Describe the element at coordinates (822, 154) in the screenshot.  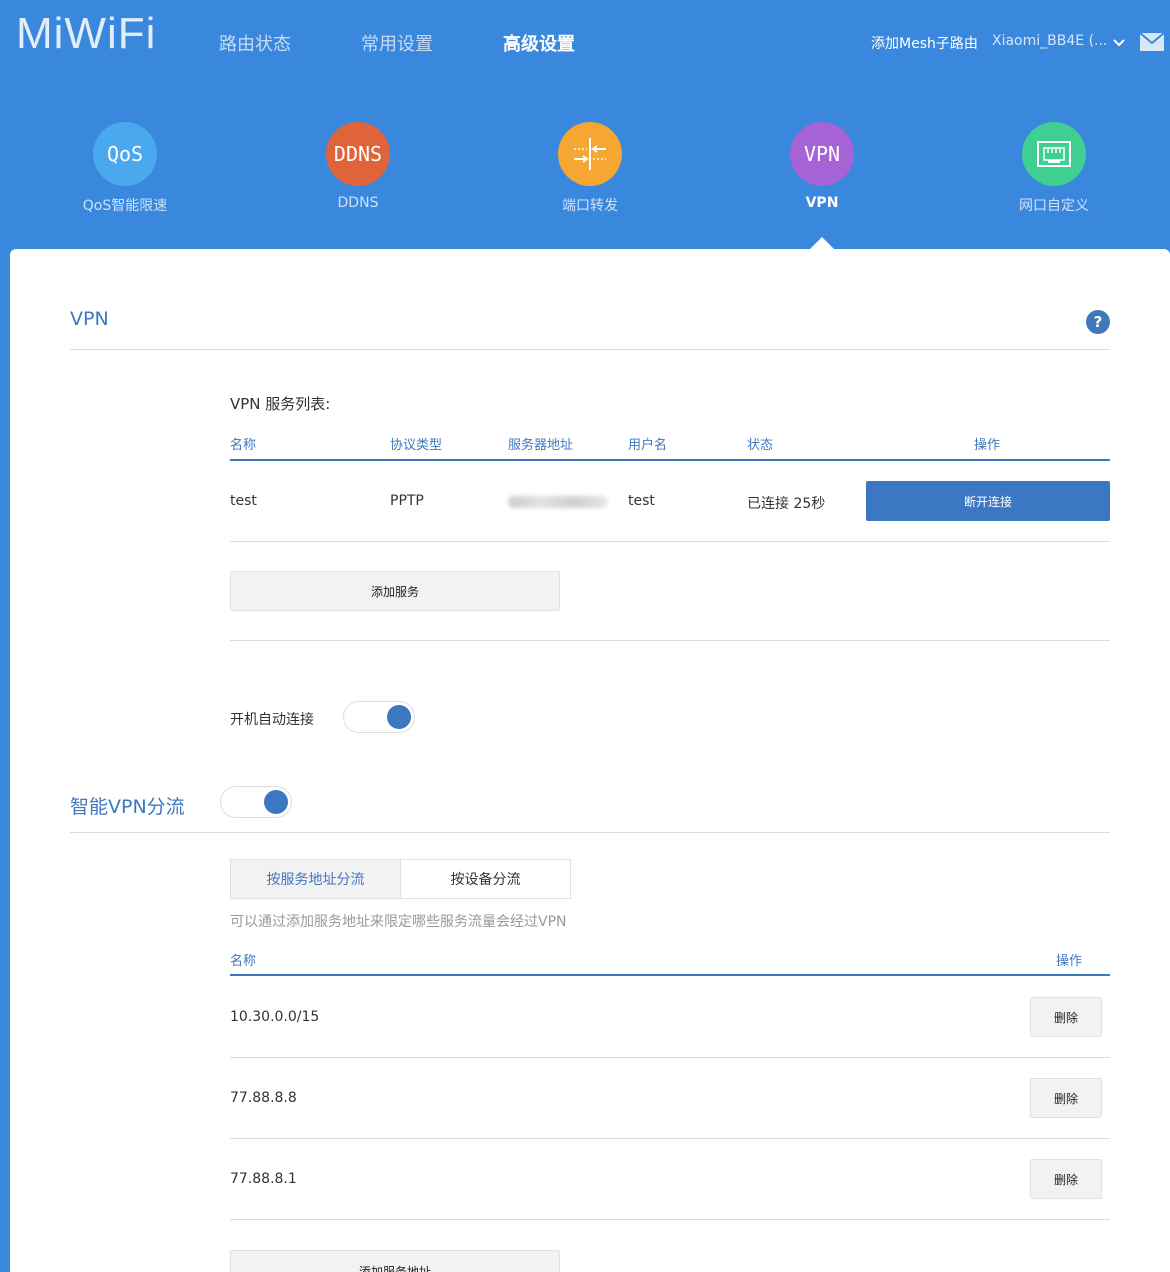
I see `vpn-icon: VPN` at that location.